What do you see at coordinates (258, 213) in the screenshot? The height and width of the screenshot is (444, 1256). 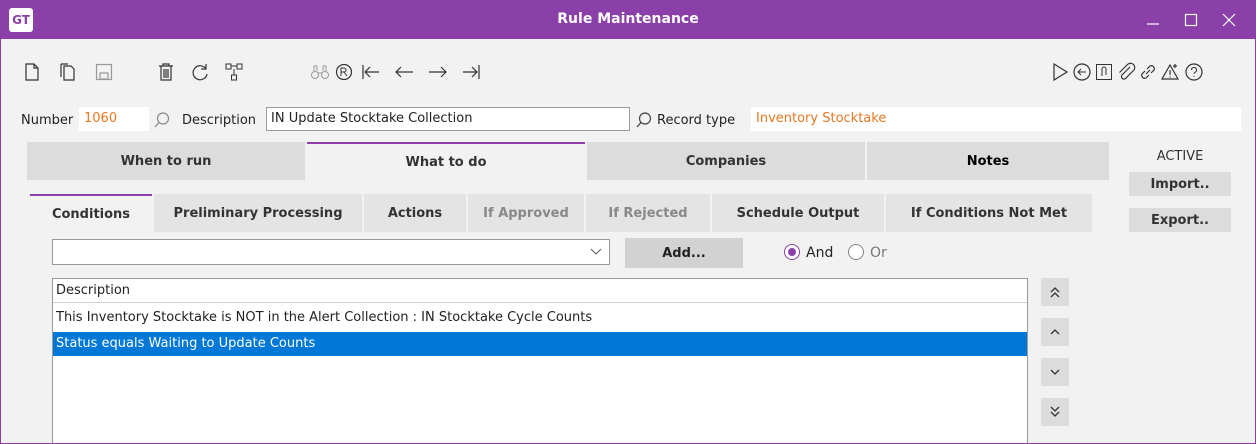 I see `subtab-preliminary-processing: Preliminary Processing` at bounding box center [258, 213].